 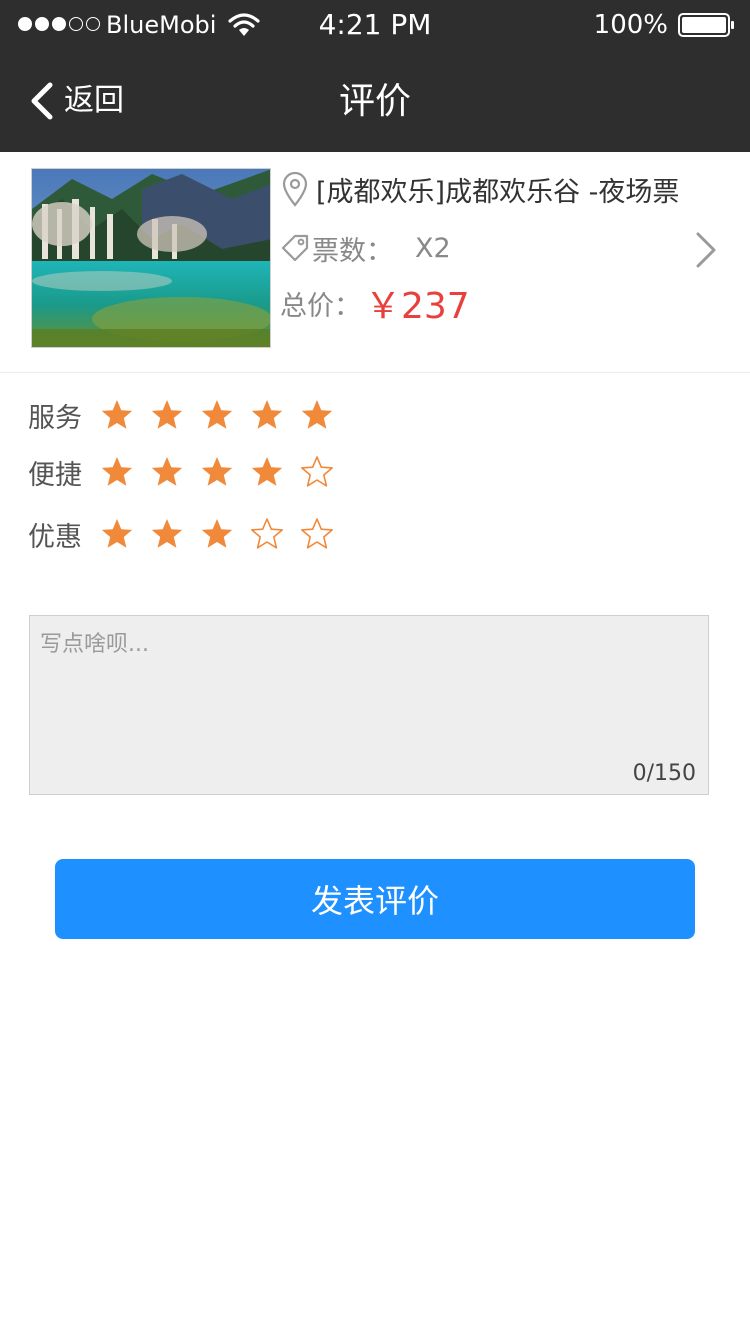 What do you see at coordinates (664, 773) in the screenshot?
I see `character-count: 0/150` at bounding box center [664, 773].